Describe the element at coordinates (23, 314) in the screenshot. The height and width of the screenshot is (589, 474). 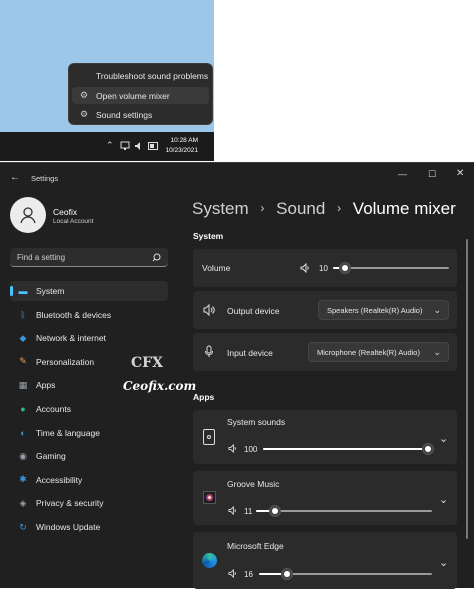
I see `bluetooth-icon: ᛒ` at that location.